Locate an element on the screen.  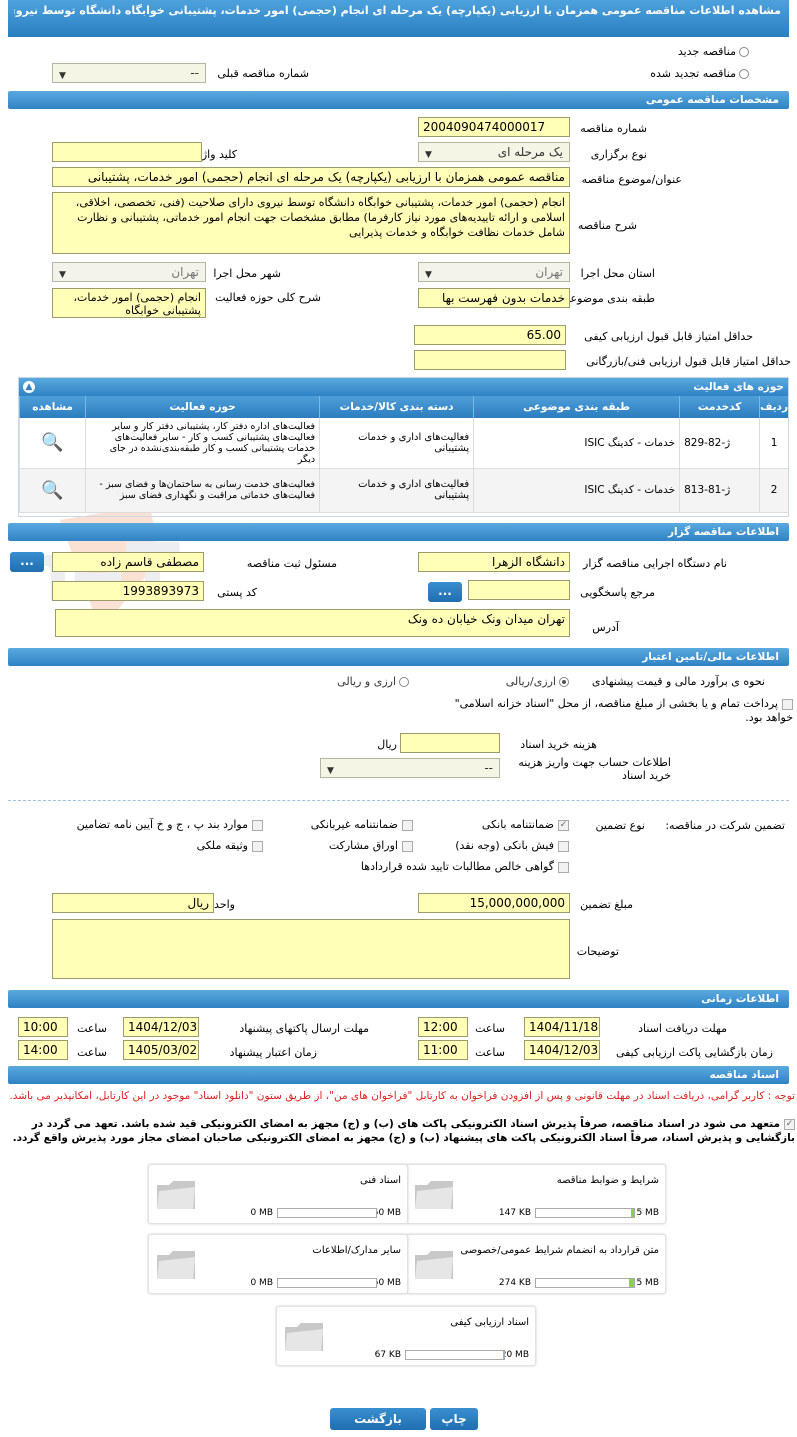
min-quality-label: حداقل امتیاز قابل قبول ارزیابی کیفی is located at coordinates (668, 336).